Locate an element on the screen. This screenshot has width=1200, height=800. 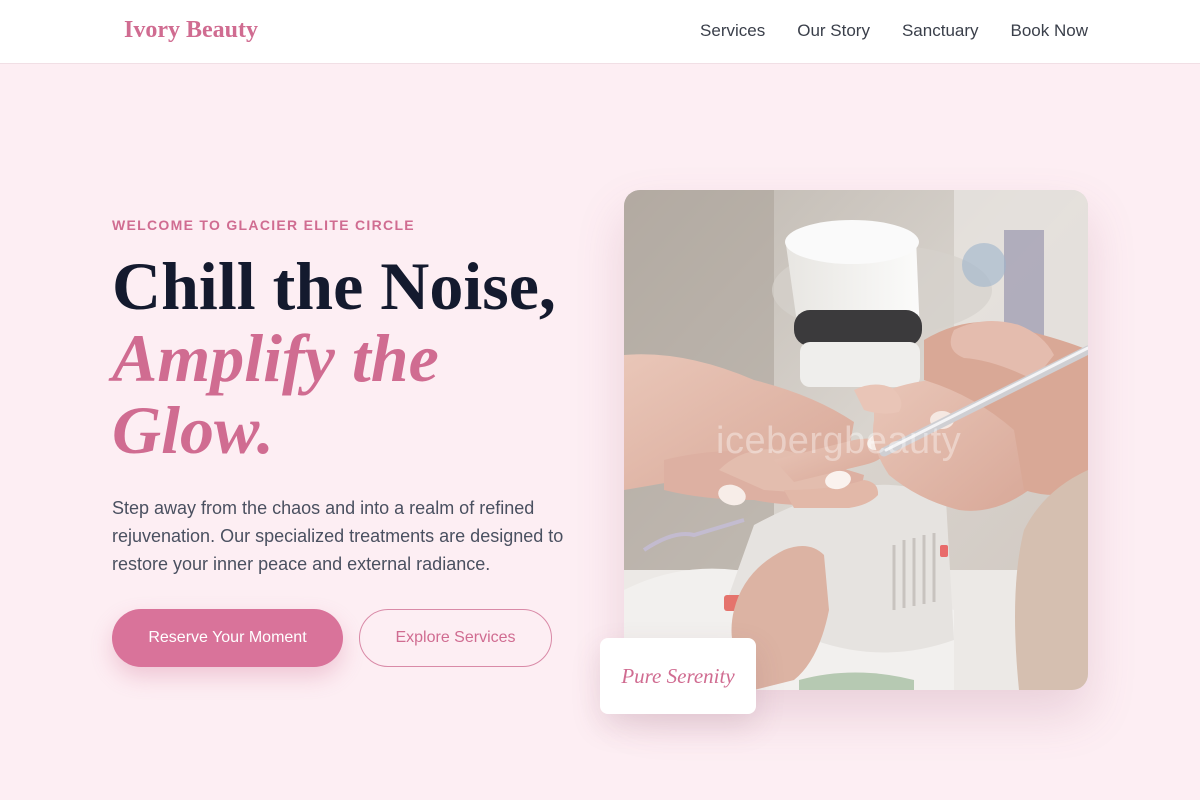
badge-label: Pure Serenity is located at coordinates (678, 675).